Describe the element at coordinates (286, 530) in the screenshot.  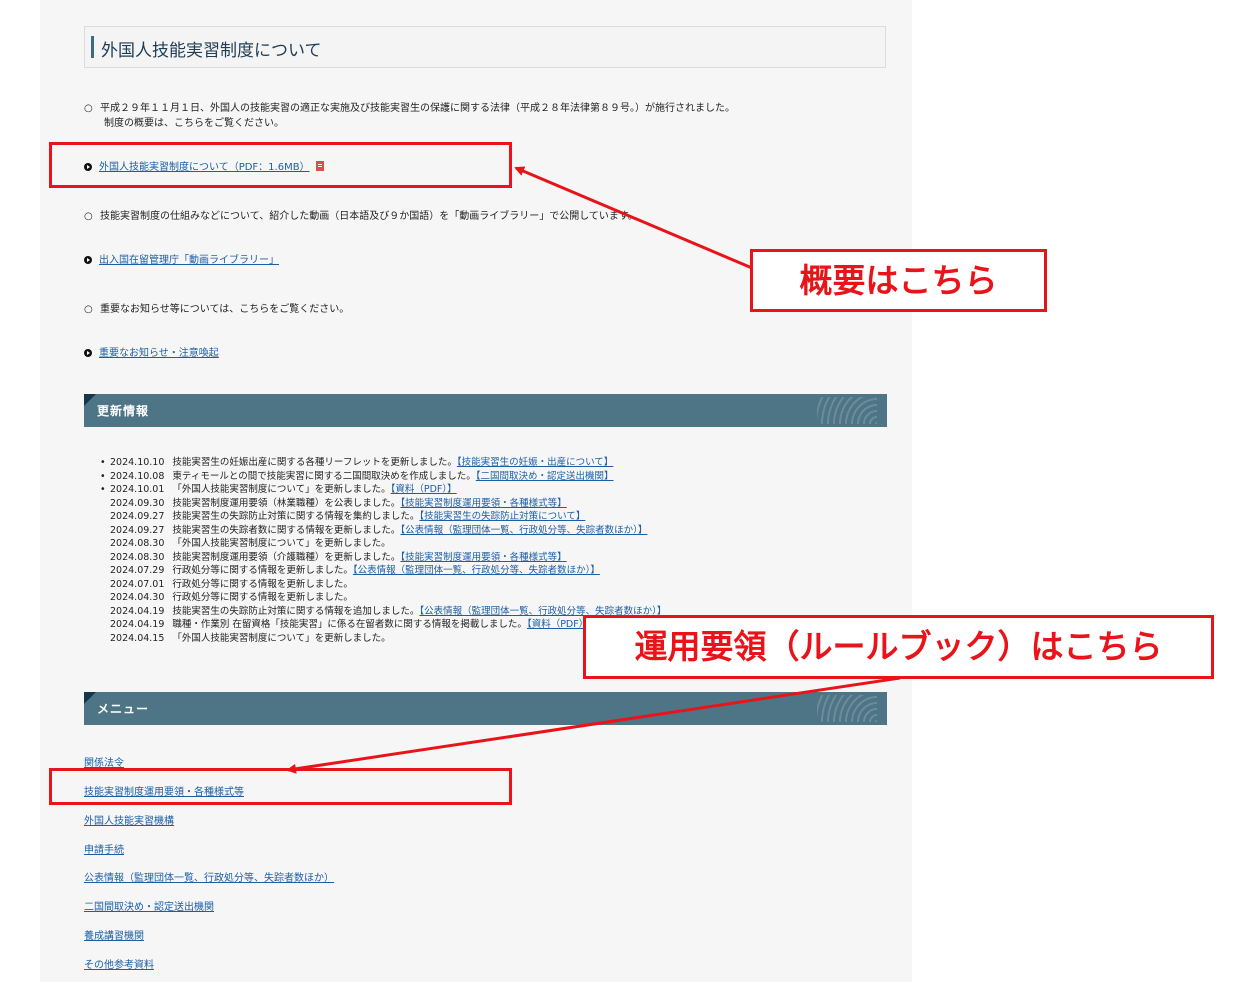
I see `update-text: 技能実習生の失踪者数に関する情報を更新しました。` at that location.